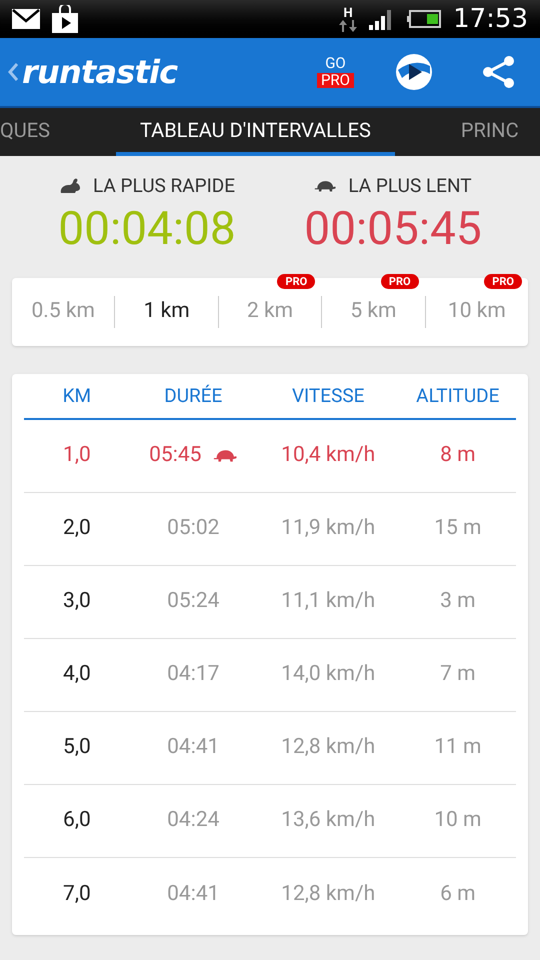 Image resolution: width=540 pixels, height=960 pixels. Describe the element at coordinates (270, 312) in the screenshot. I see `interval-option: 2 km` at that location.